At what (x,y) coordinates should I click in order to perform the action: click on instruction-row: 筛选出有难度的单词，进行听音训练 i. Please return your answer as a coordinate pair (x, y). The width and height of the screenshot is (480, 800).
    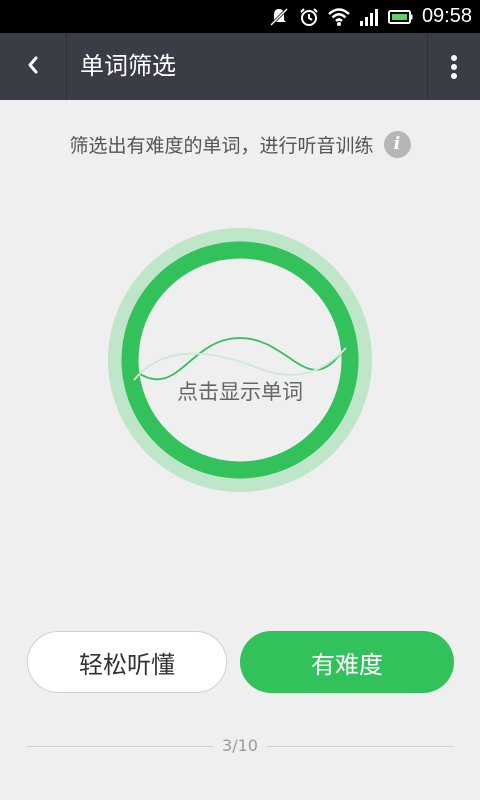
    Looking at the image, I should click on (240, 144).